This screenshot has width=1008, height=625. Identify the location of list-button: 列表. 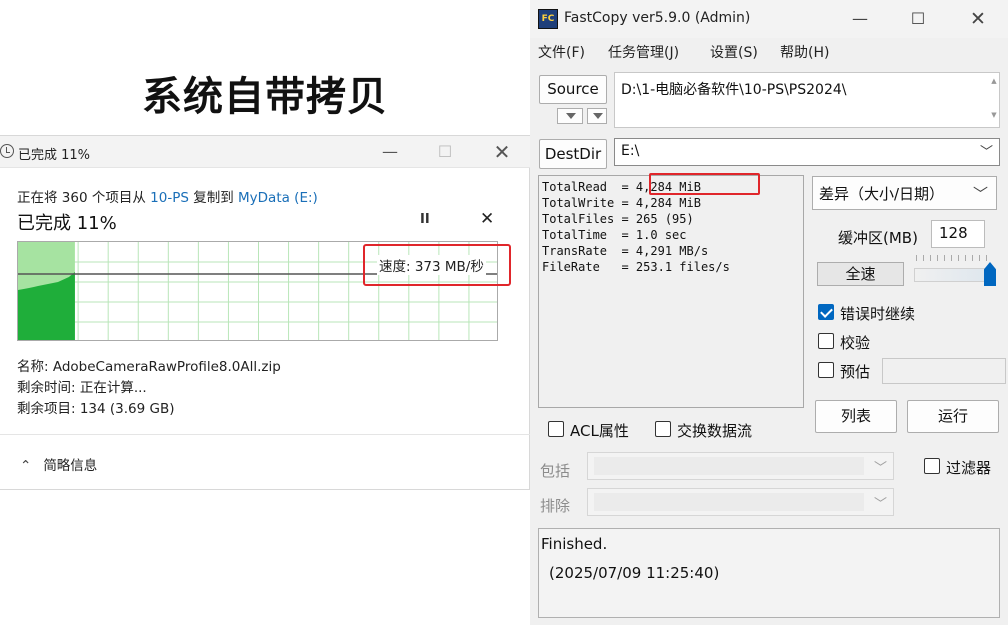
(856, 416).